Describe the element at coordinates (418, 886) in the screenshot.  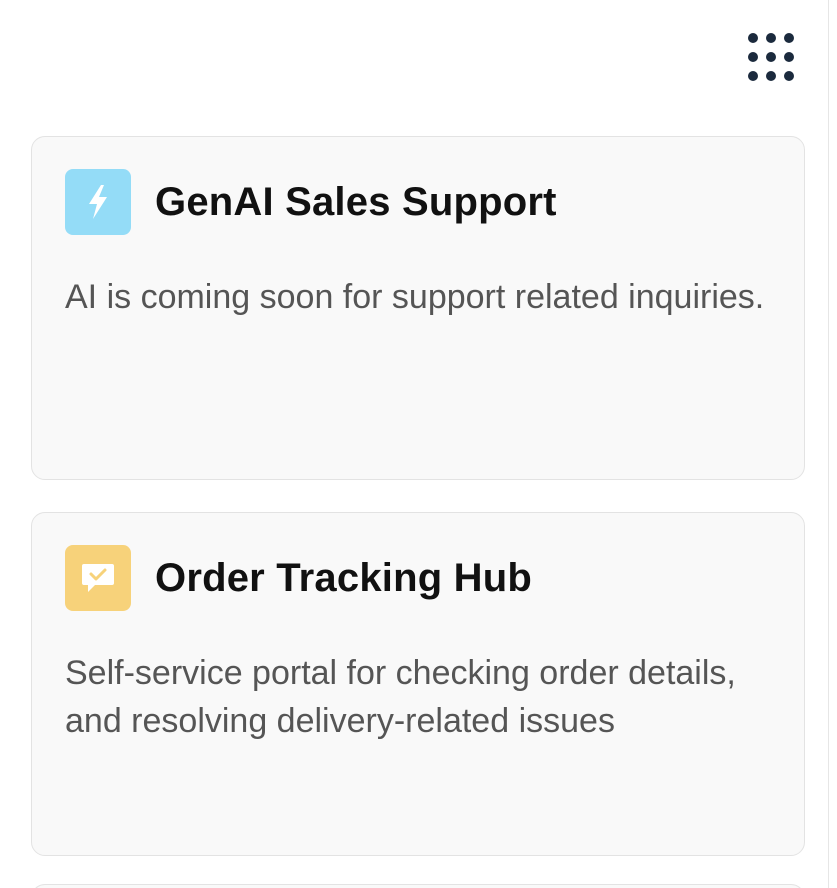
I see `app-card-partial` at that location.